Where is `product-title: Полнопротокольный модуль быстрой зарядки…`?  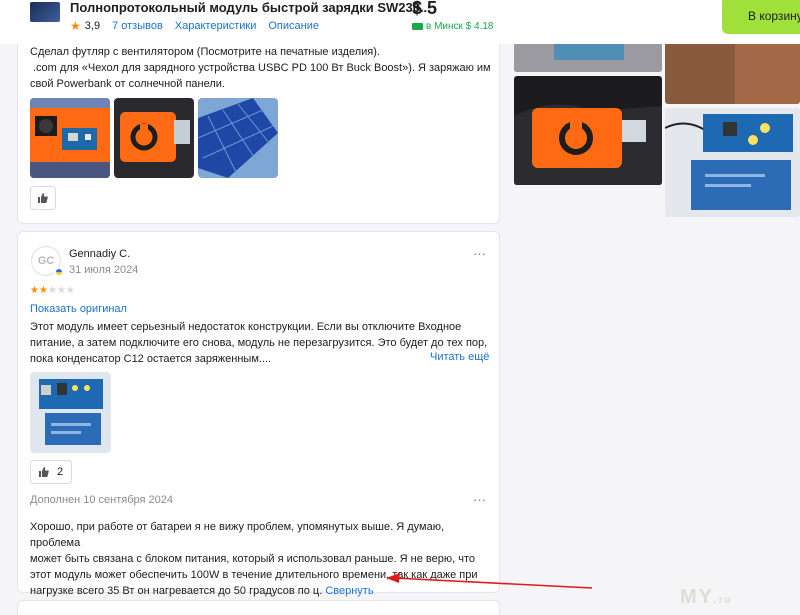 product-title: Полнопротокольный модуль быстрой зарядки… is located at coordinates (250, 7).